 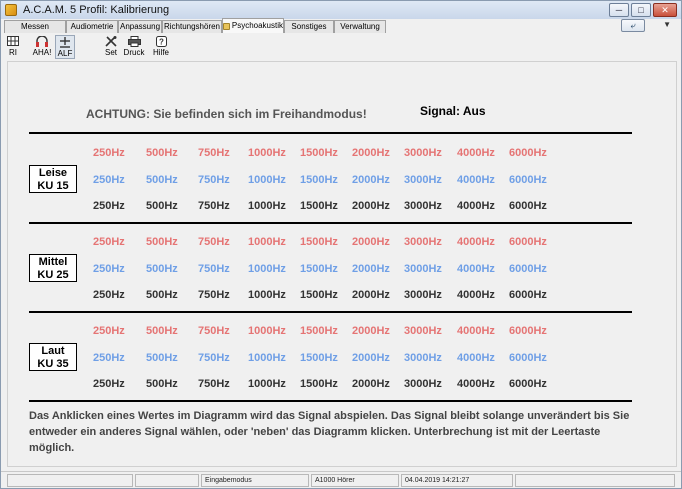 What do you see at coordinates (619, 10) in the screenshot?
I see `minimize-button: ─` at bounding box center [619, 10].